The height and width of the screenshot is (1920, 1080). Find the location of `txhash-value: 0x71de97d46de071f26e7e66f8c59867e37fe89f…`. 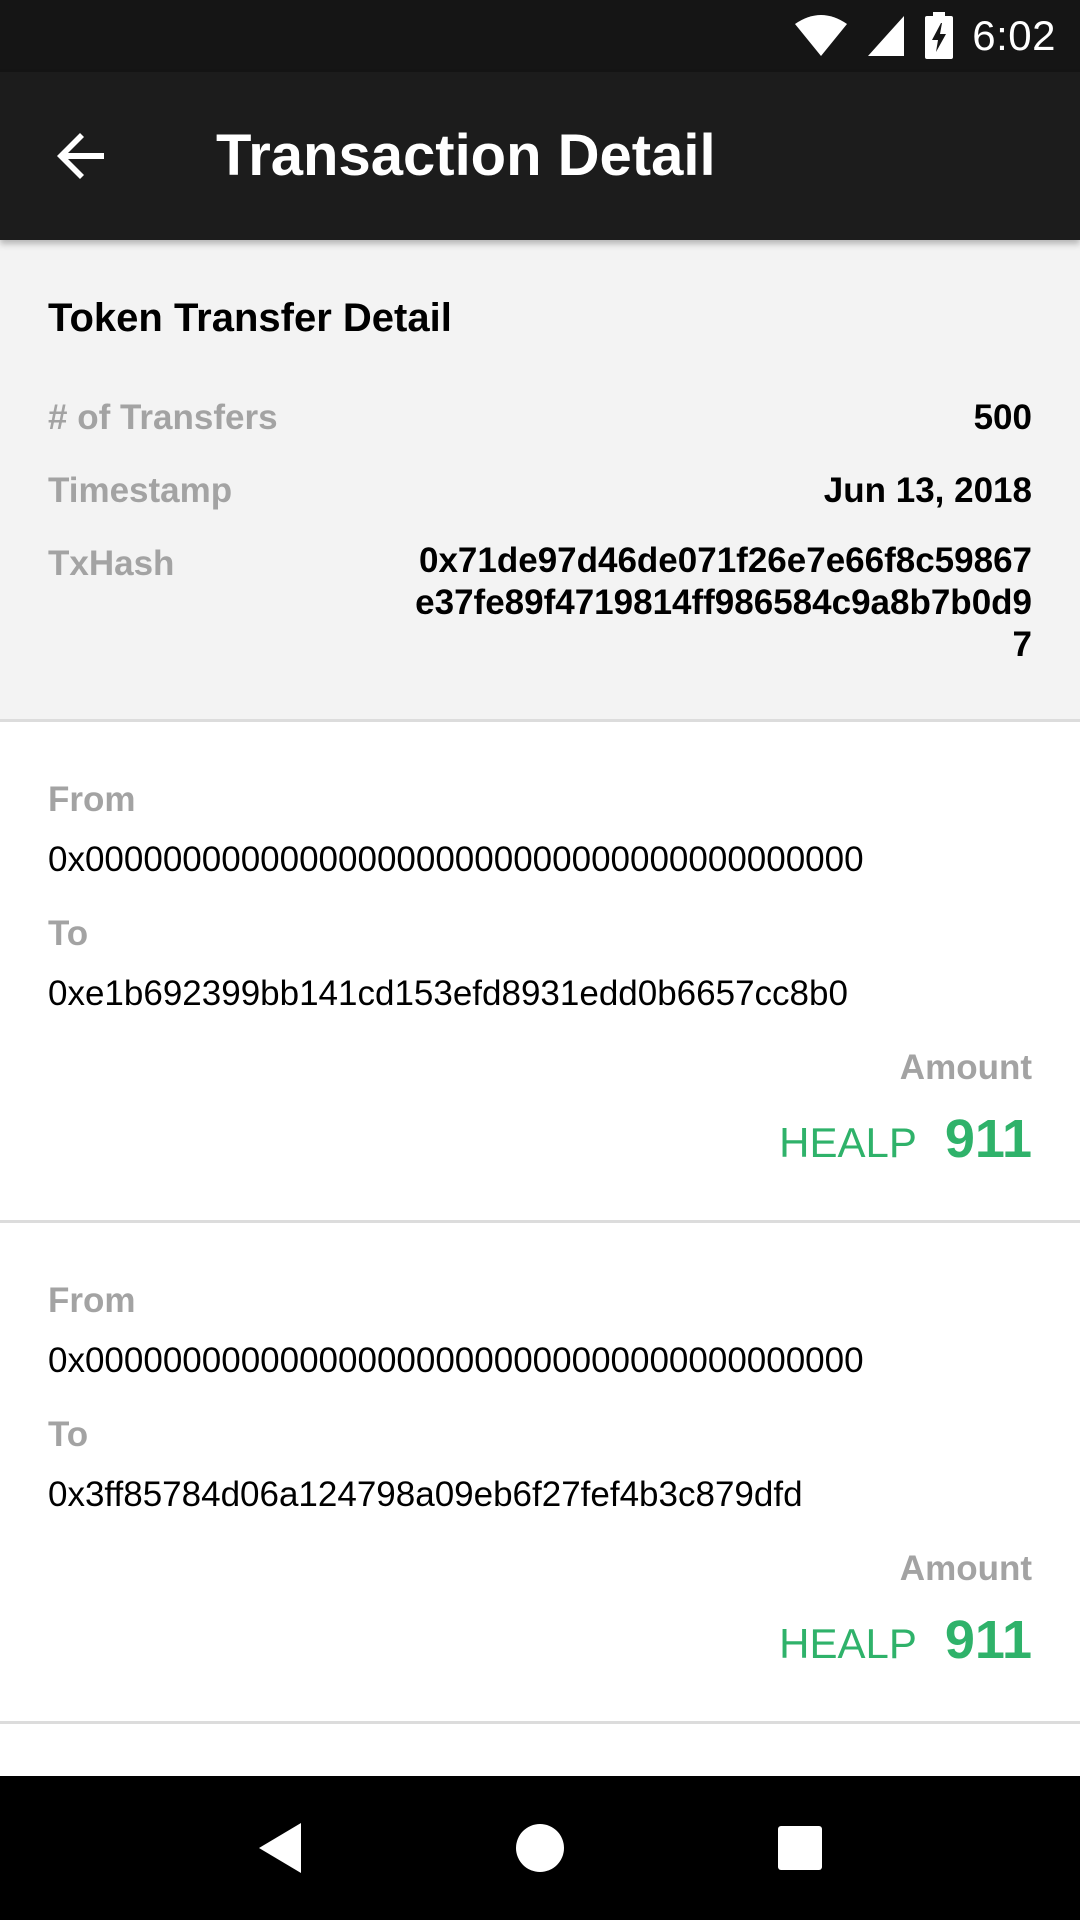

txhash-value: 0x71de97d46de071f26e7e66f8c59867e37fe89f… is located at coordinates (722, 603).